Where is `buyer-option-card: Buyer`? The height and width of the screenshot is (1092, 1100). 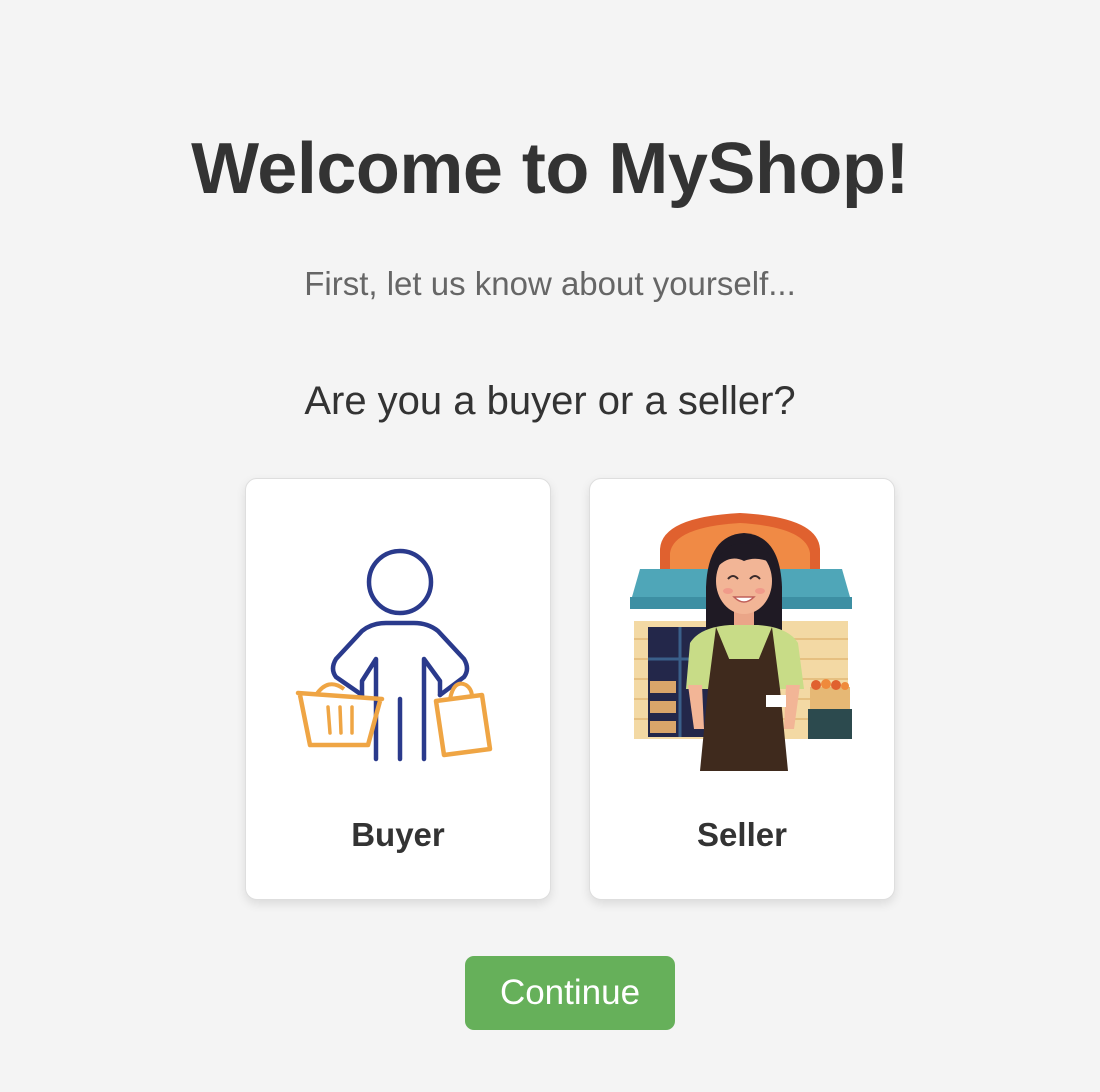
buyer-option-card: Buyer is located at coordinates (398, 689).